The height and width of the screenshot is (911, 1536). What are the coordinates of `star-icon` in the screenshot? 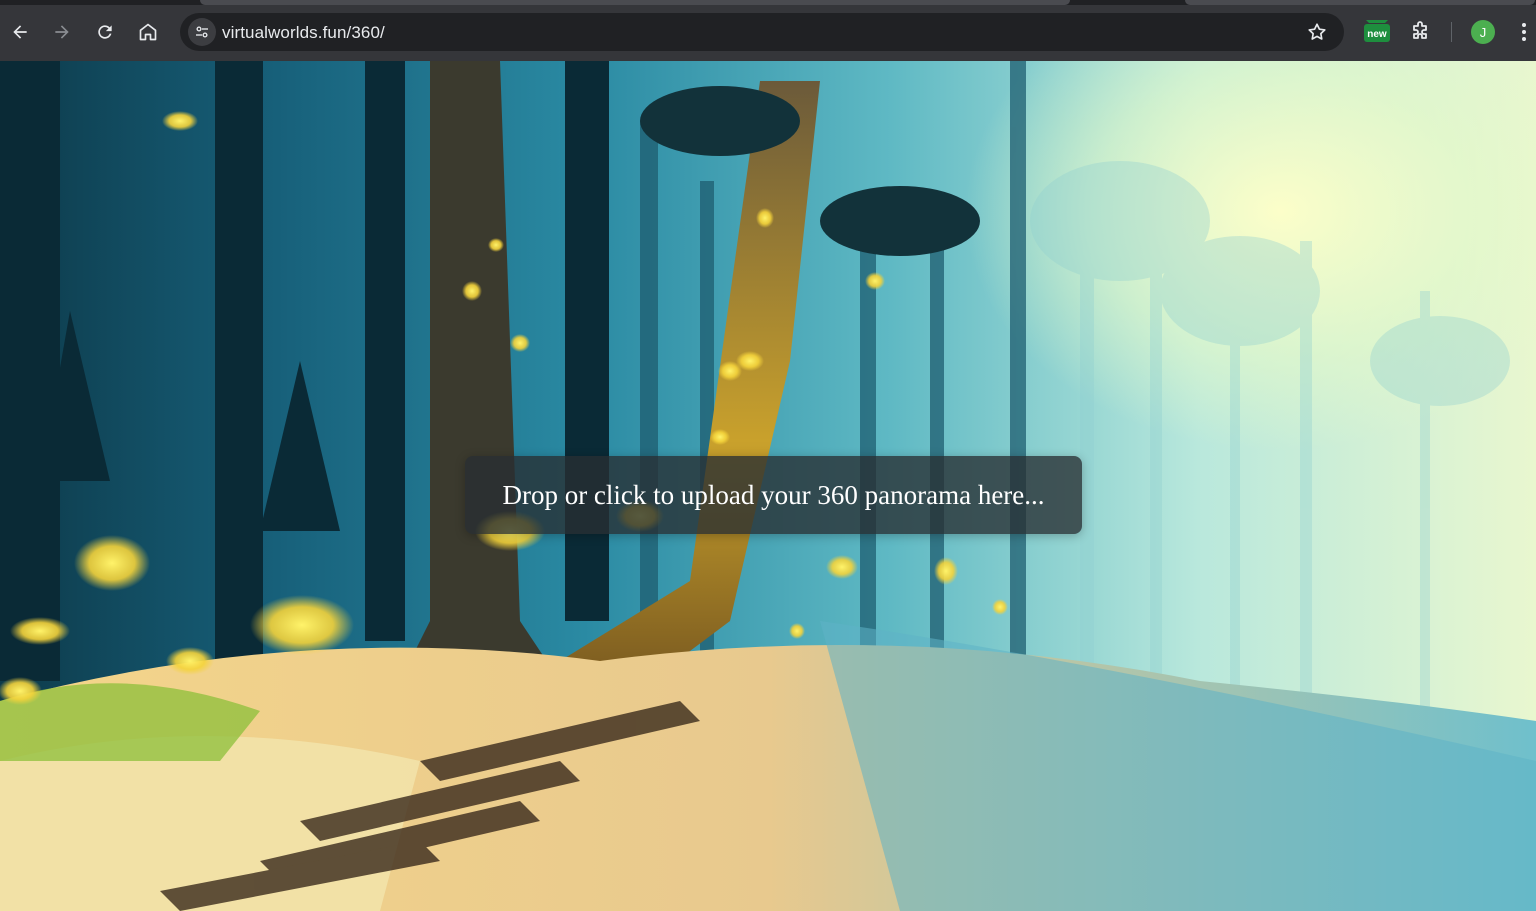 It's located at (1317, 31).